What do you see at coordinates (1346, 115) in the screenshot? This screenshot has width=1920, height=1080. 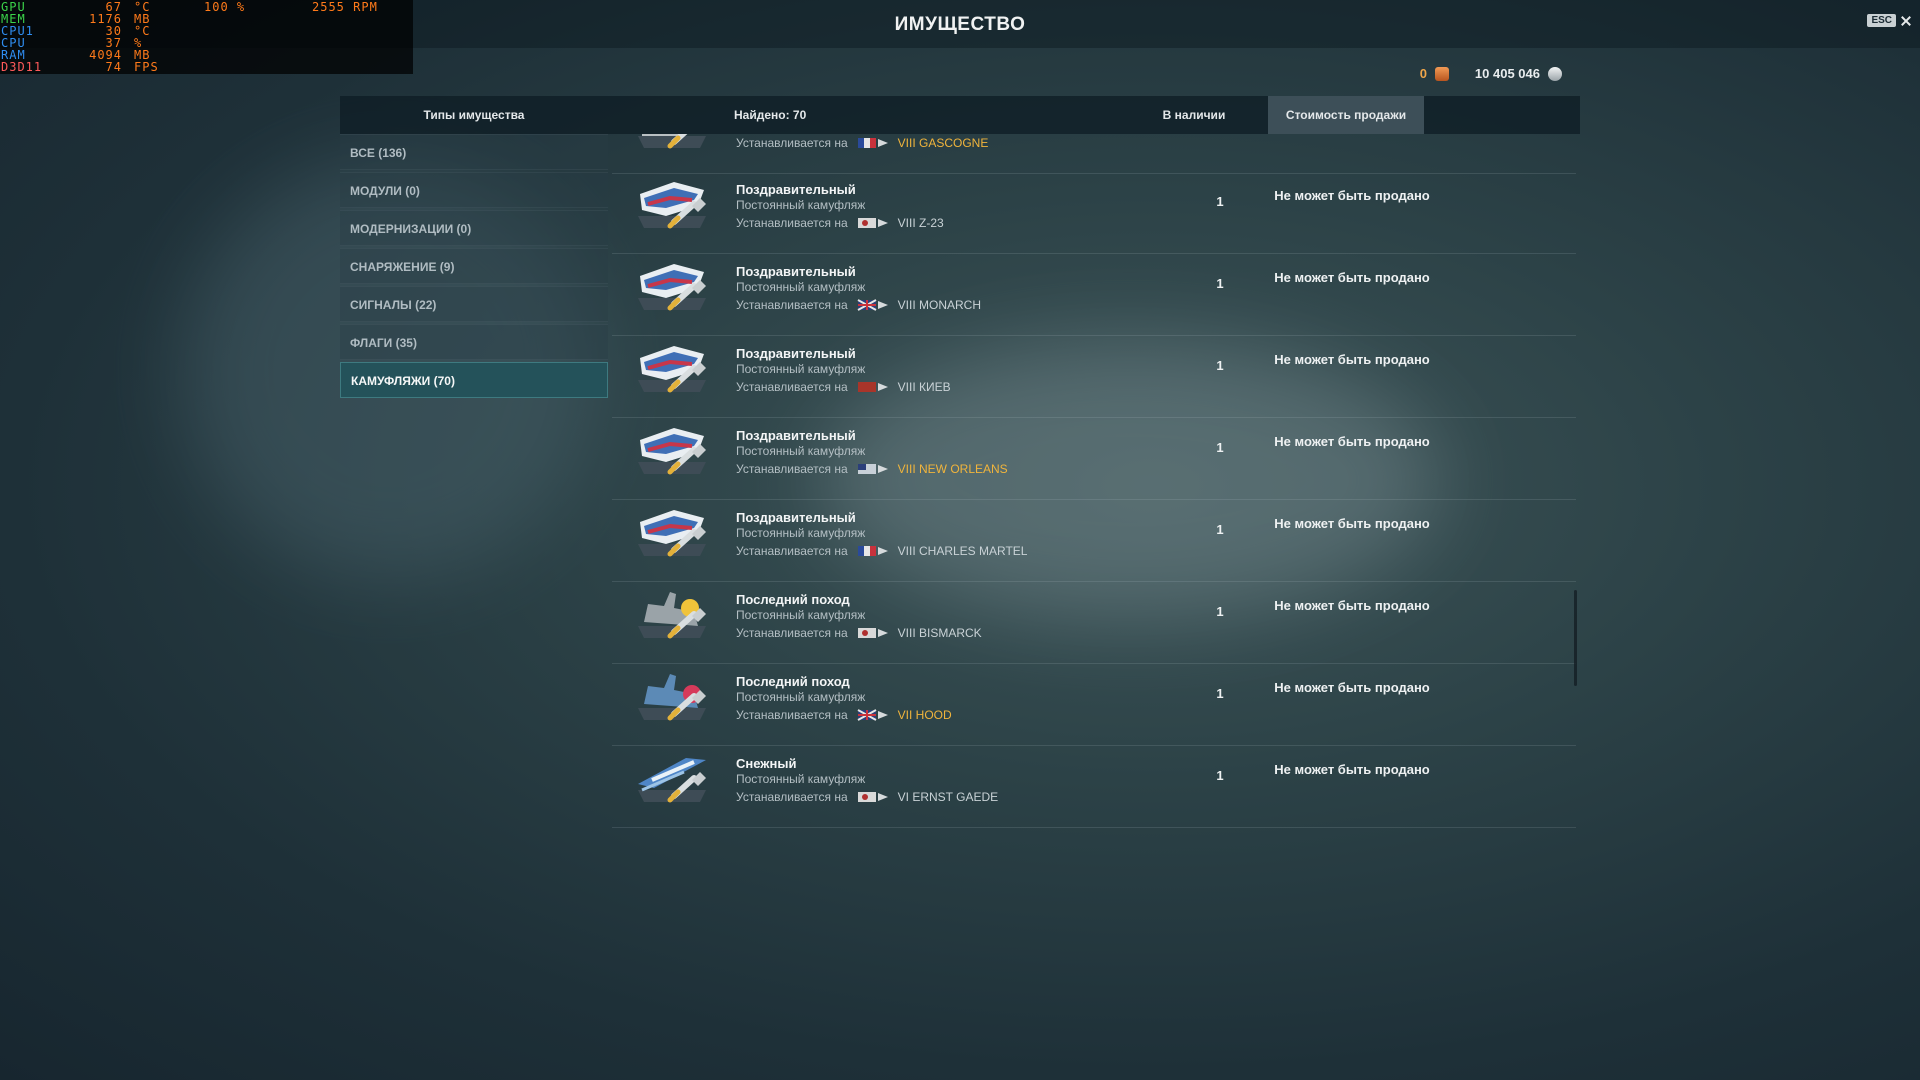 I see `sort-by-sell-price: Стоимость продажи` at bounding box center [1346, 115].